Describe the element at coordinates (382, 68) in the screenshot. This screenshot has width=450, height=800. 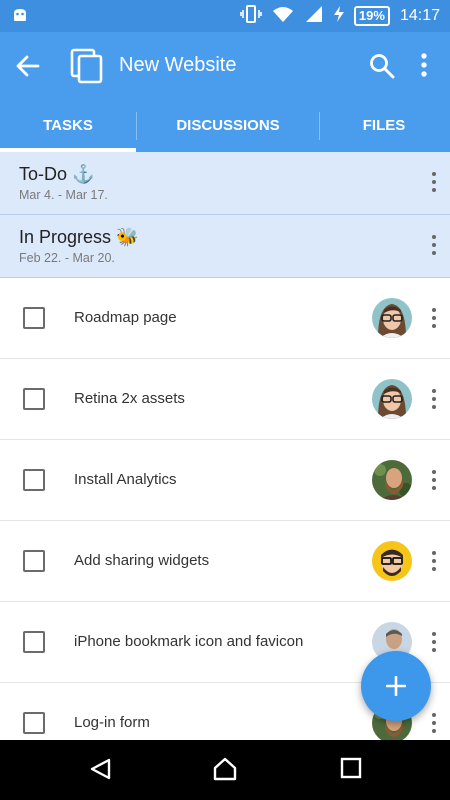
I see `search-icon` at that location.